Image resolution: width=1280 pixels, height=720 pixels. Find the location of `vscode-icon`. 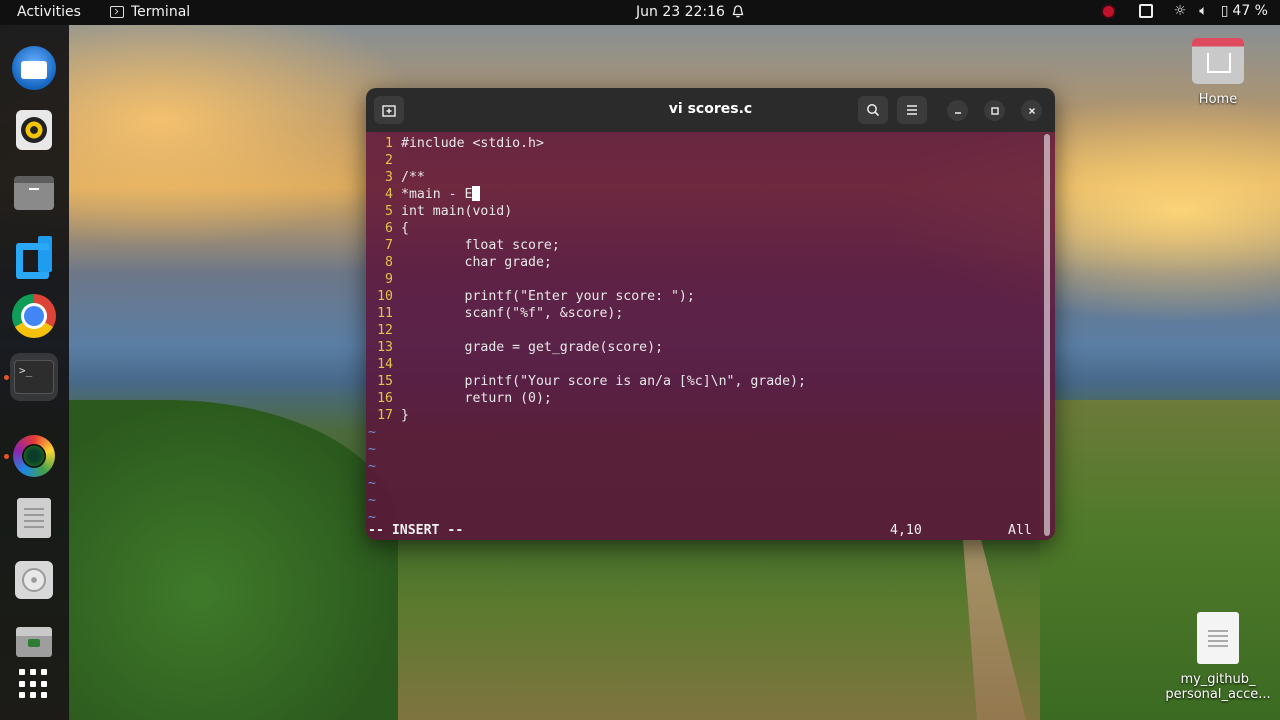

vscode-icon is located at coordinates (34, 254).